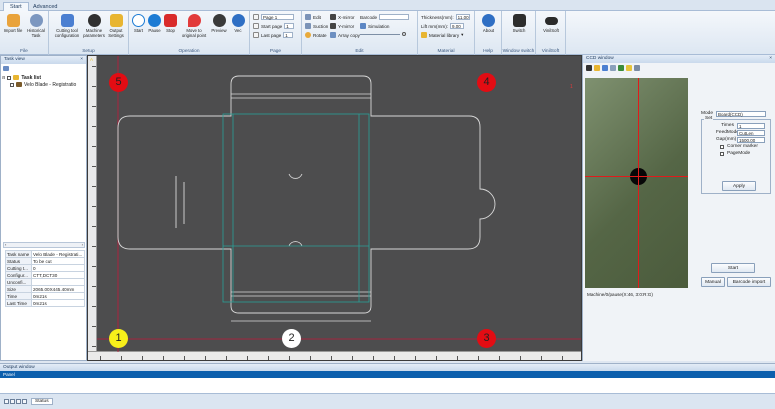 The image size is (775, 409). What do you see at coordinates (316, 26) in the screenshot?
I see `suction-button: Suction` at bounding box center [316, 26].